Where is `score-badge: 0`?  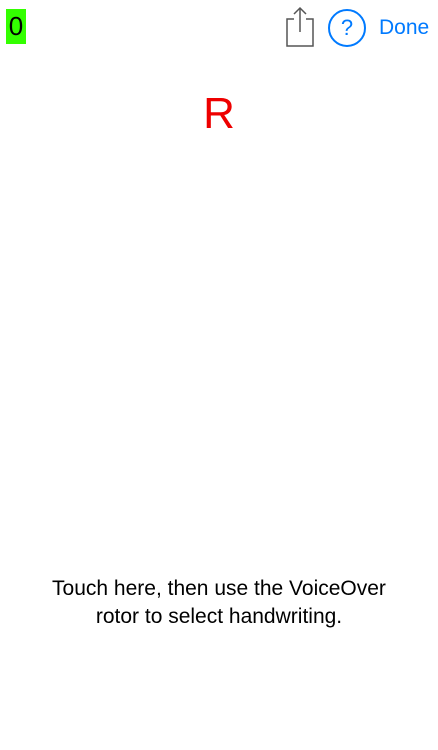 score-badge: 0 is located at coordinates (16, 26).